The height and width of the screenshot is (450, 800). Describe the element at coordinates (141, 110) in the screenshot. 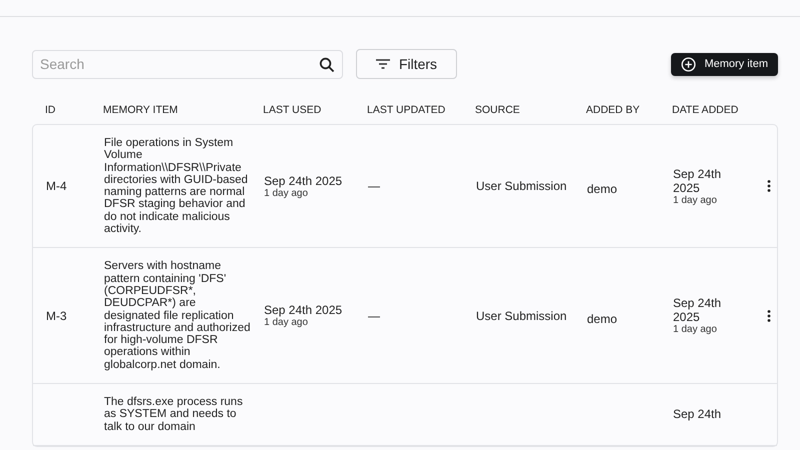

I see `column-header: MEMORY ITEM` at that location.